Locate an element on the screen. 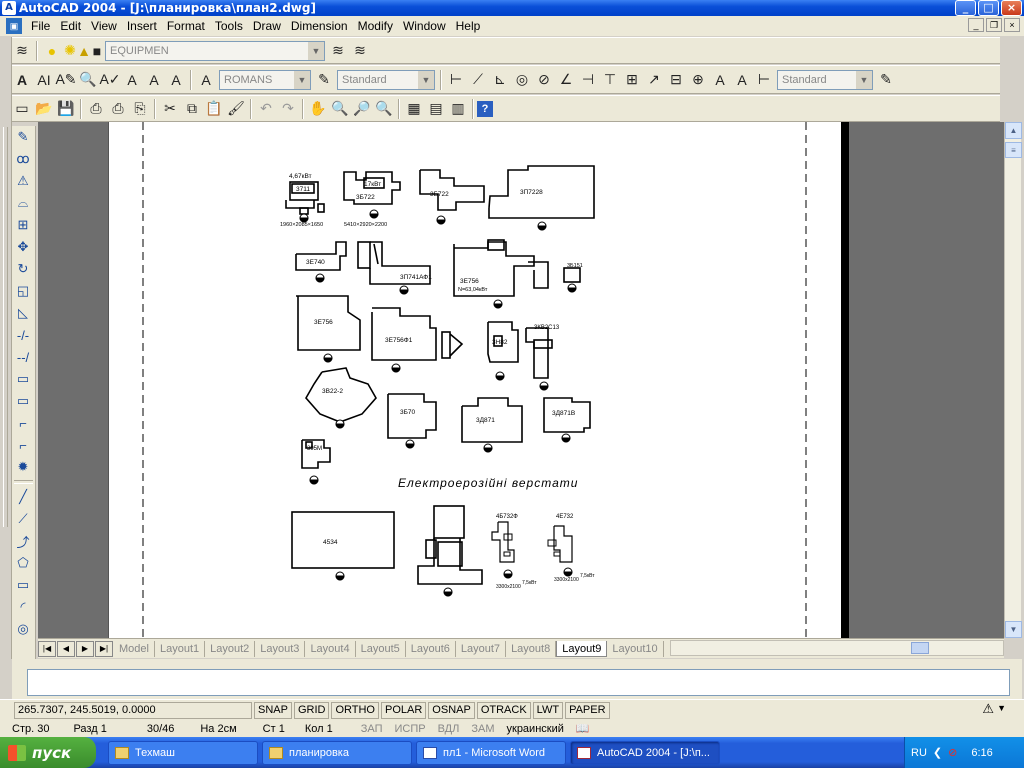  trim-icon: -/- is located at coordinates (23, 335).